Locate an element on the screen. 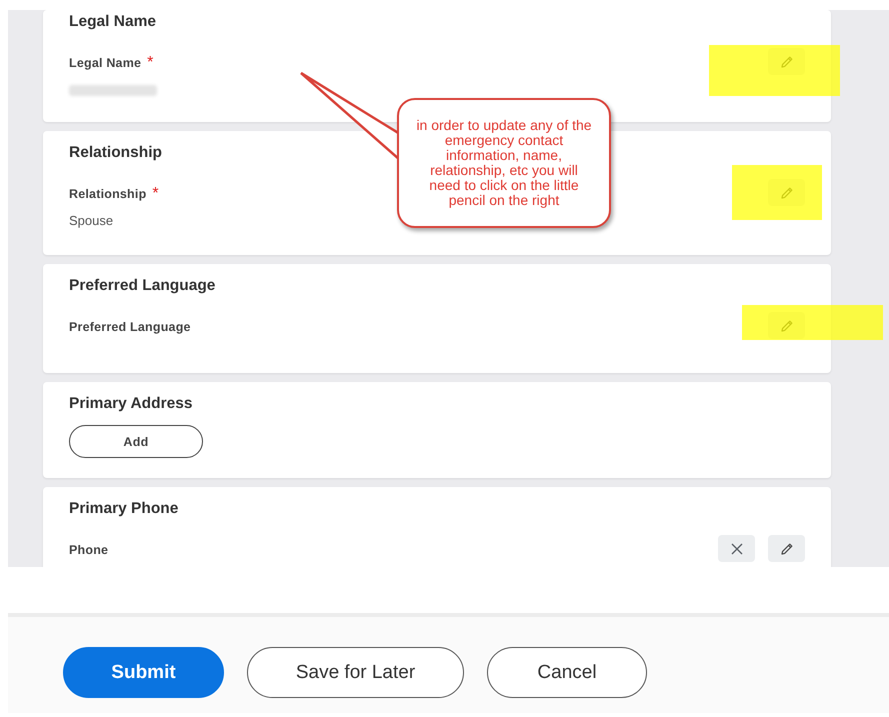  section-title: Preferred Language is located at coordinates (142, 286).